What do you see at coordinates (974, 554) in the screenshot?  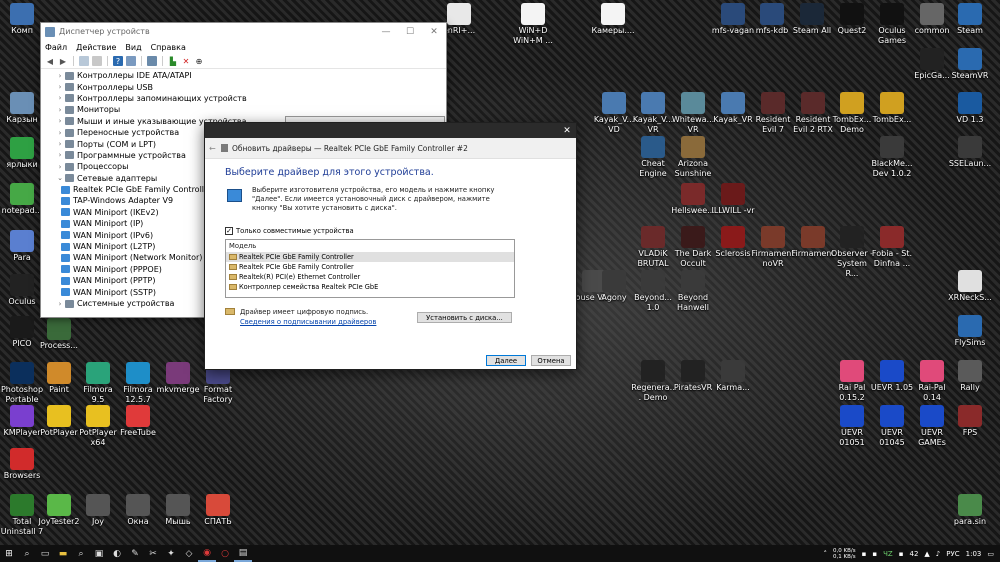 I see `clock: 1:03` at bounding box center [974, 554].